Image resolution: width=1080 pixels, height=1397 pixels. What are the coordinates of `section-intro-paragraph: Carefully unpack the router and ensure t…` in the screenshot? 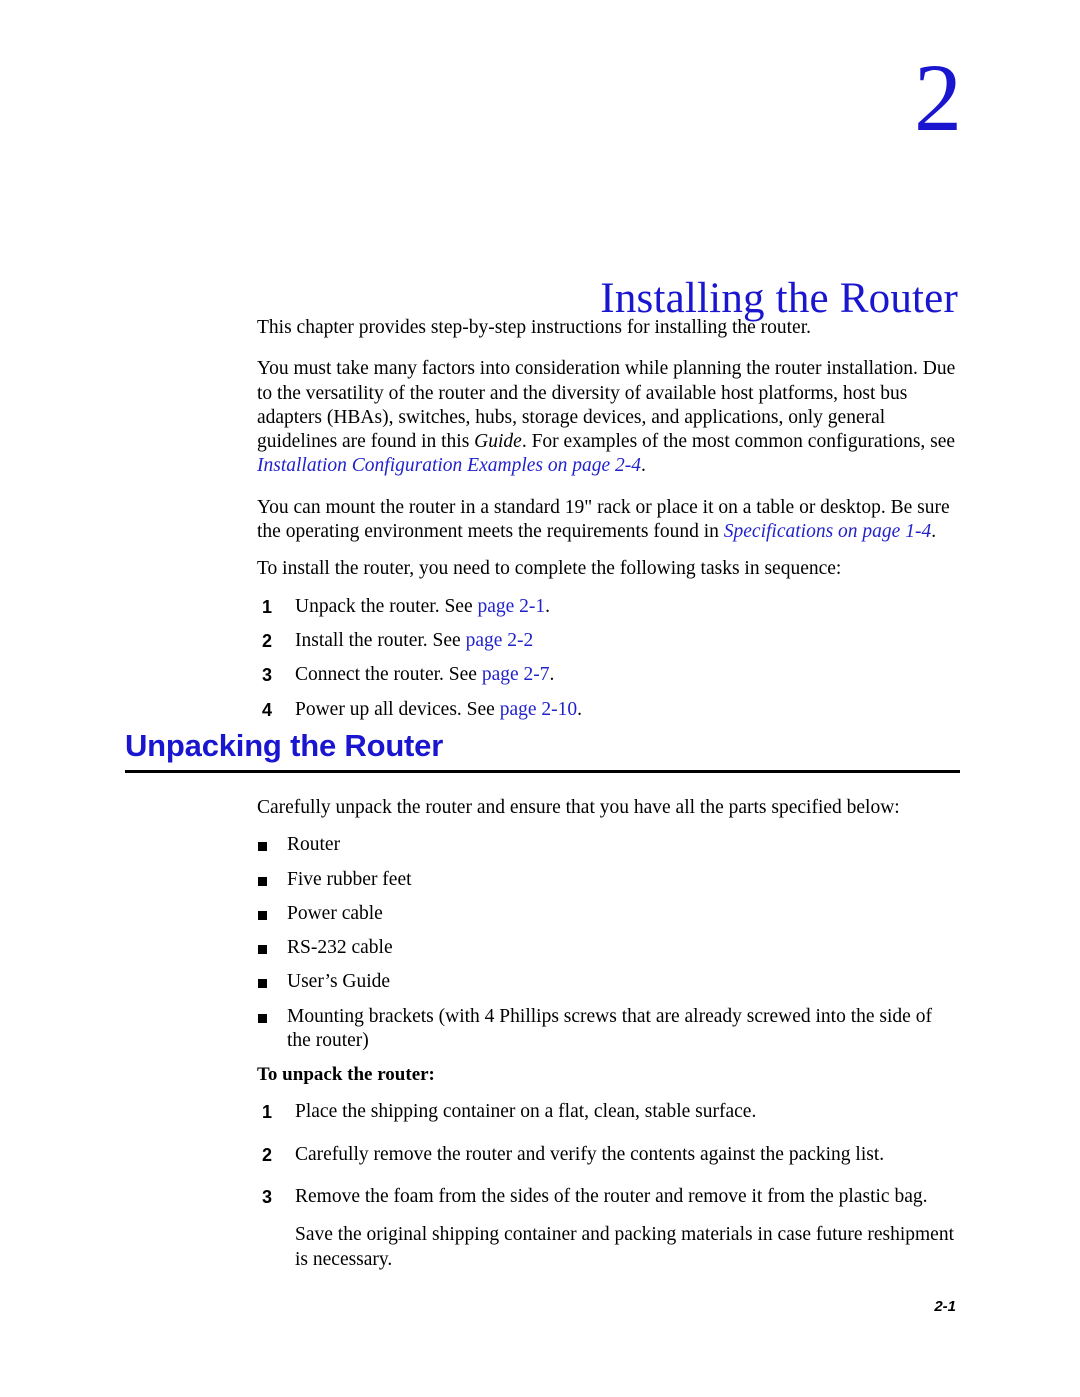 It's located at (578, 807).